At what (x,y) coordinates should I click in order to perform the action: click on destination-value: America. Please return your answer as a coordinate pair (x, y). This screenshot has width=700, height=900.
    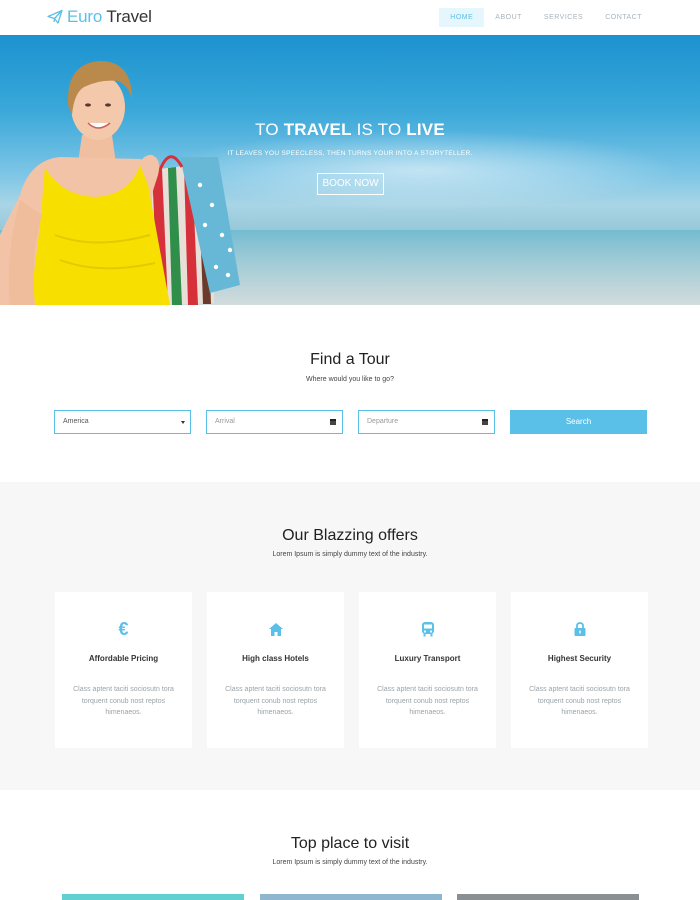
    Looking at the image, I should click on (76, 421).